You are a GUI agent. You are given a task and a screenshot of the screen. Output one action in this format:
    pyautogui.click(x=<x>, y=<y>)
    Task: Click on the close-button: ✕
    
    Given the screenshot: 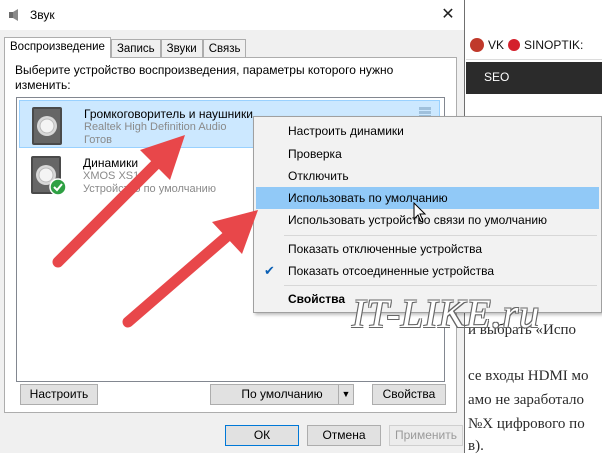 What is the action you would take?
    pyautogui.click(x=448, y=15)
    